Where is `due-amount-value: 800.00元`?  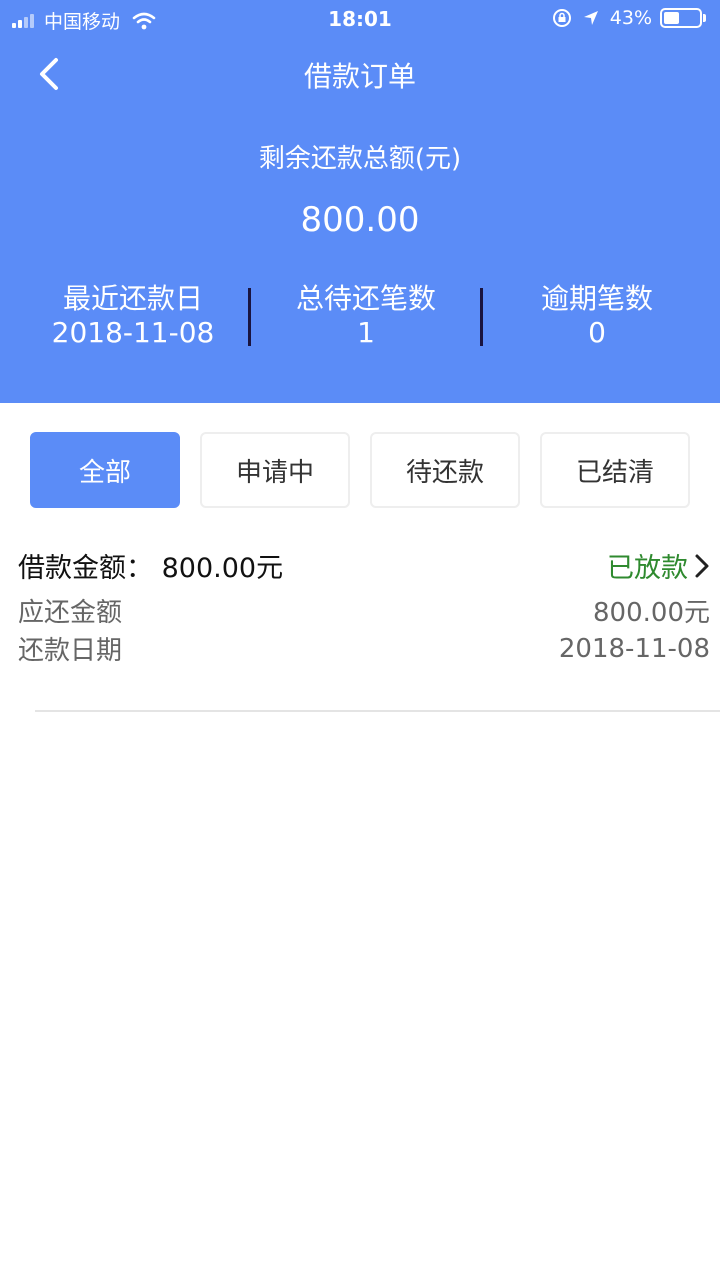 due-amount-value: 800.00元 is located at coordinates (651, 613).